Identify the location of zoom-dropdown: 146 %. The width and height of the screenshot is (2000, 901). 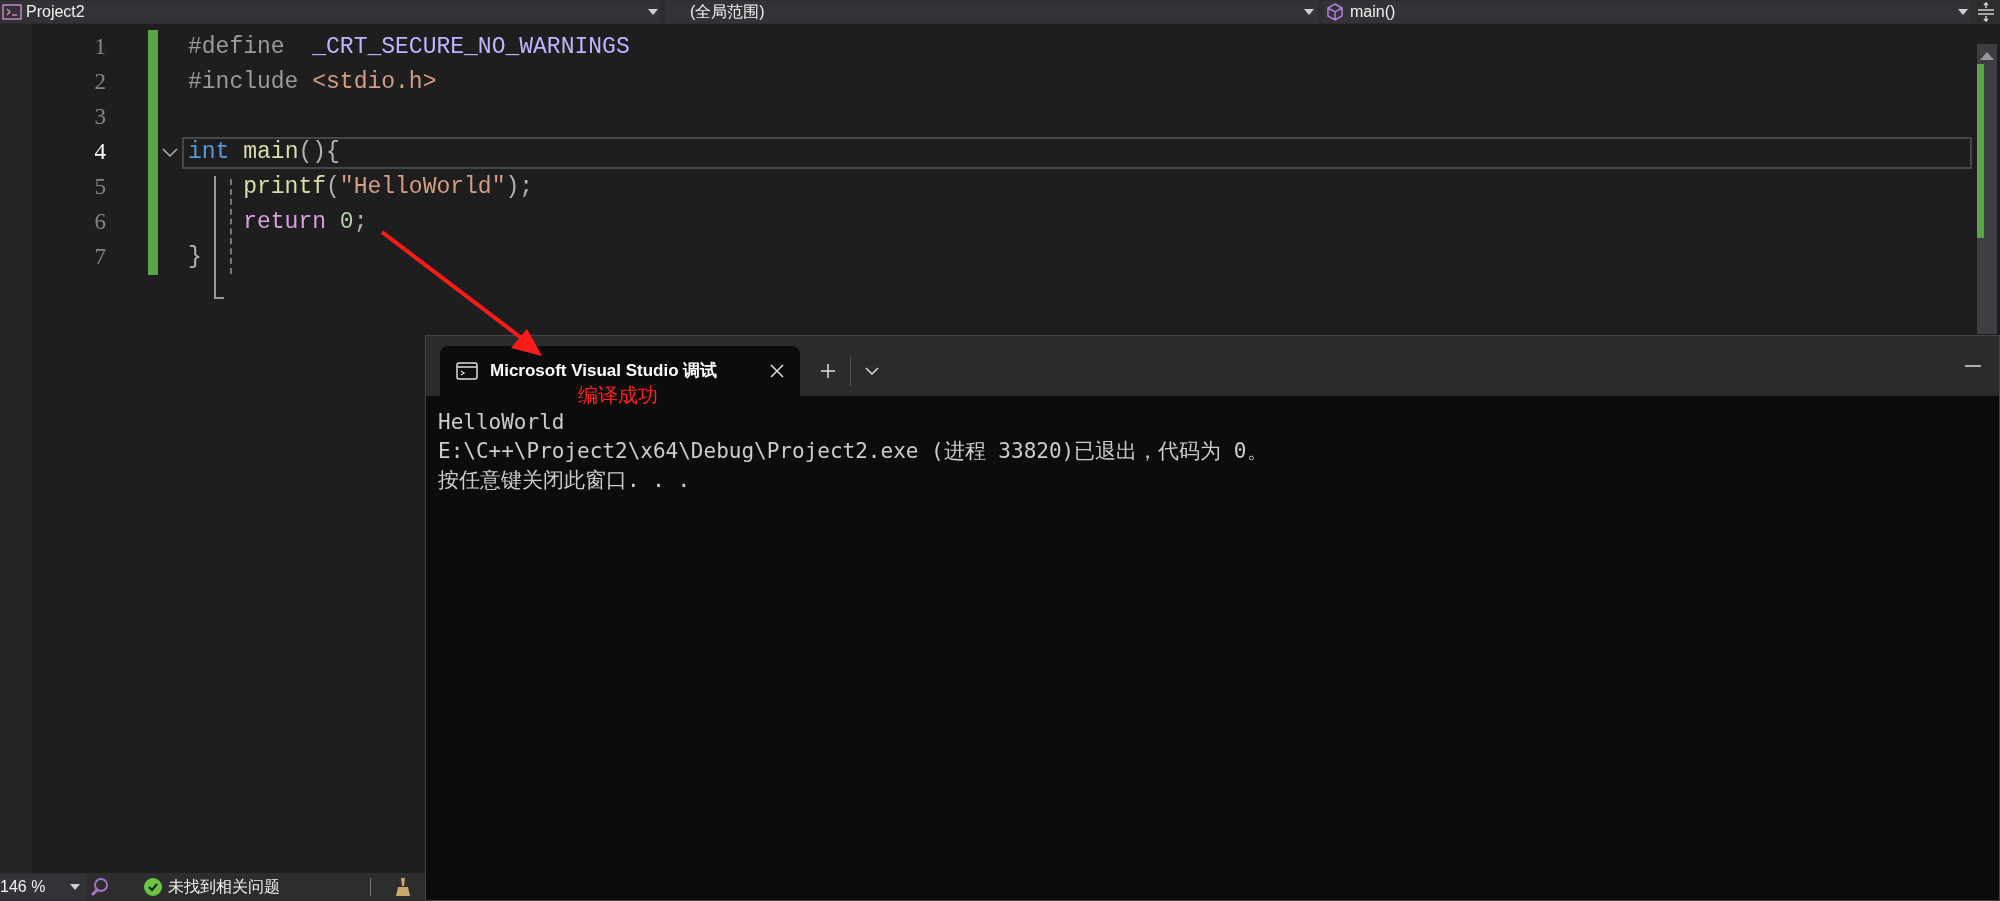
(43, 887).